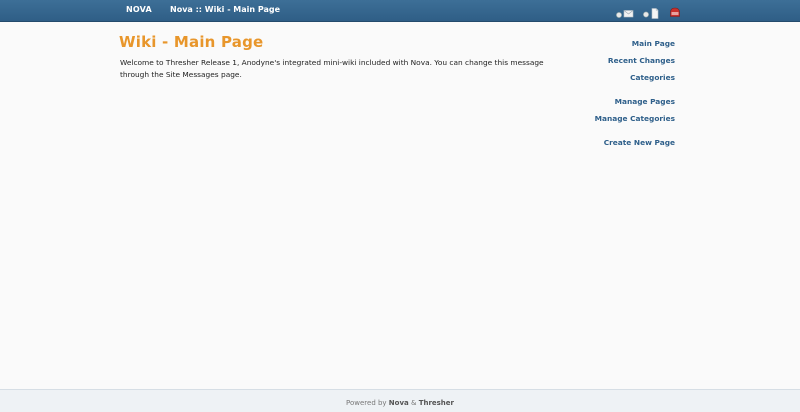  Describe the element at coordinates (653, 43) in the screenshot. I see `sidebar-link-main-page: Main Page` at that location.